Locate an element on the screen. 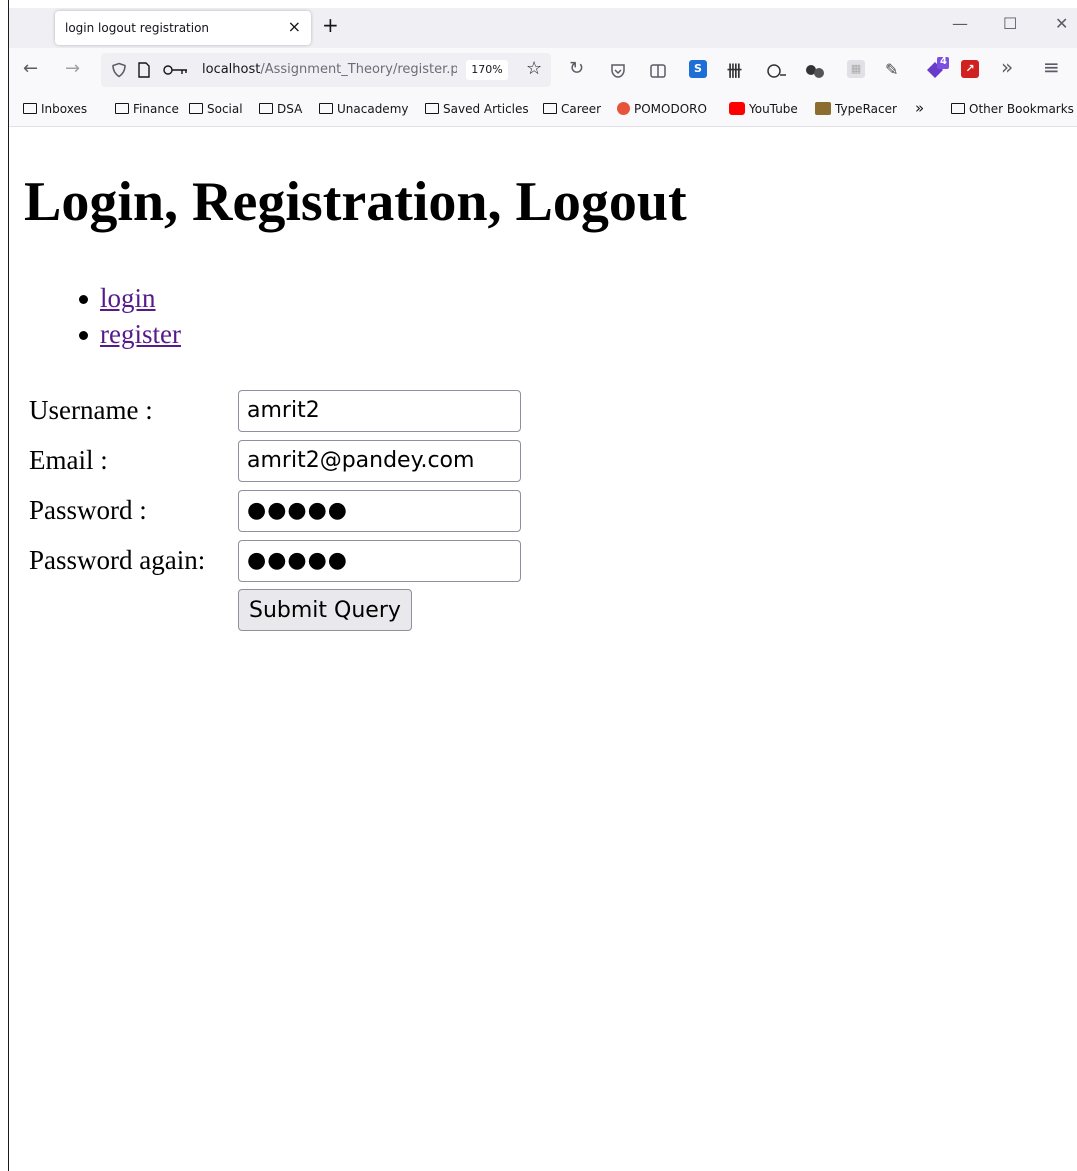 Image resolution: width=1077 pixels, height=1171 pixels. bookmark-unacademy: Unacademy is located at coordinates (363, 109).